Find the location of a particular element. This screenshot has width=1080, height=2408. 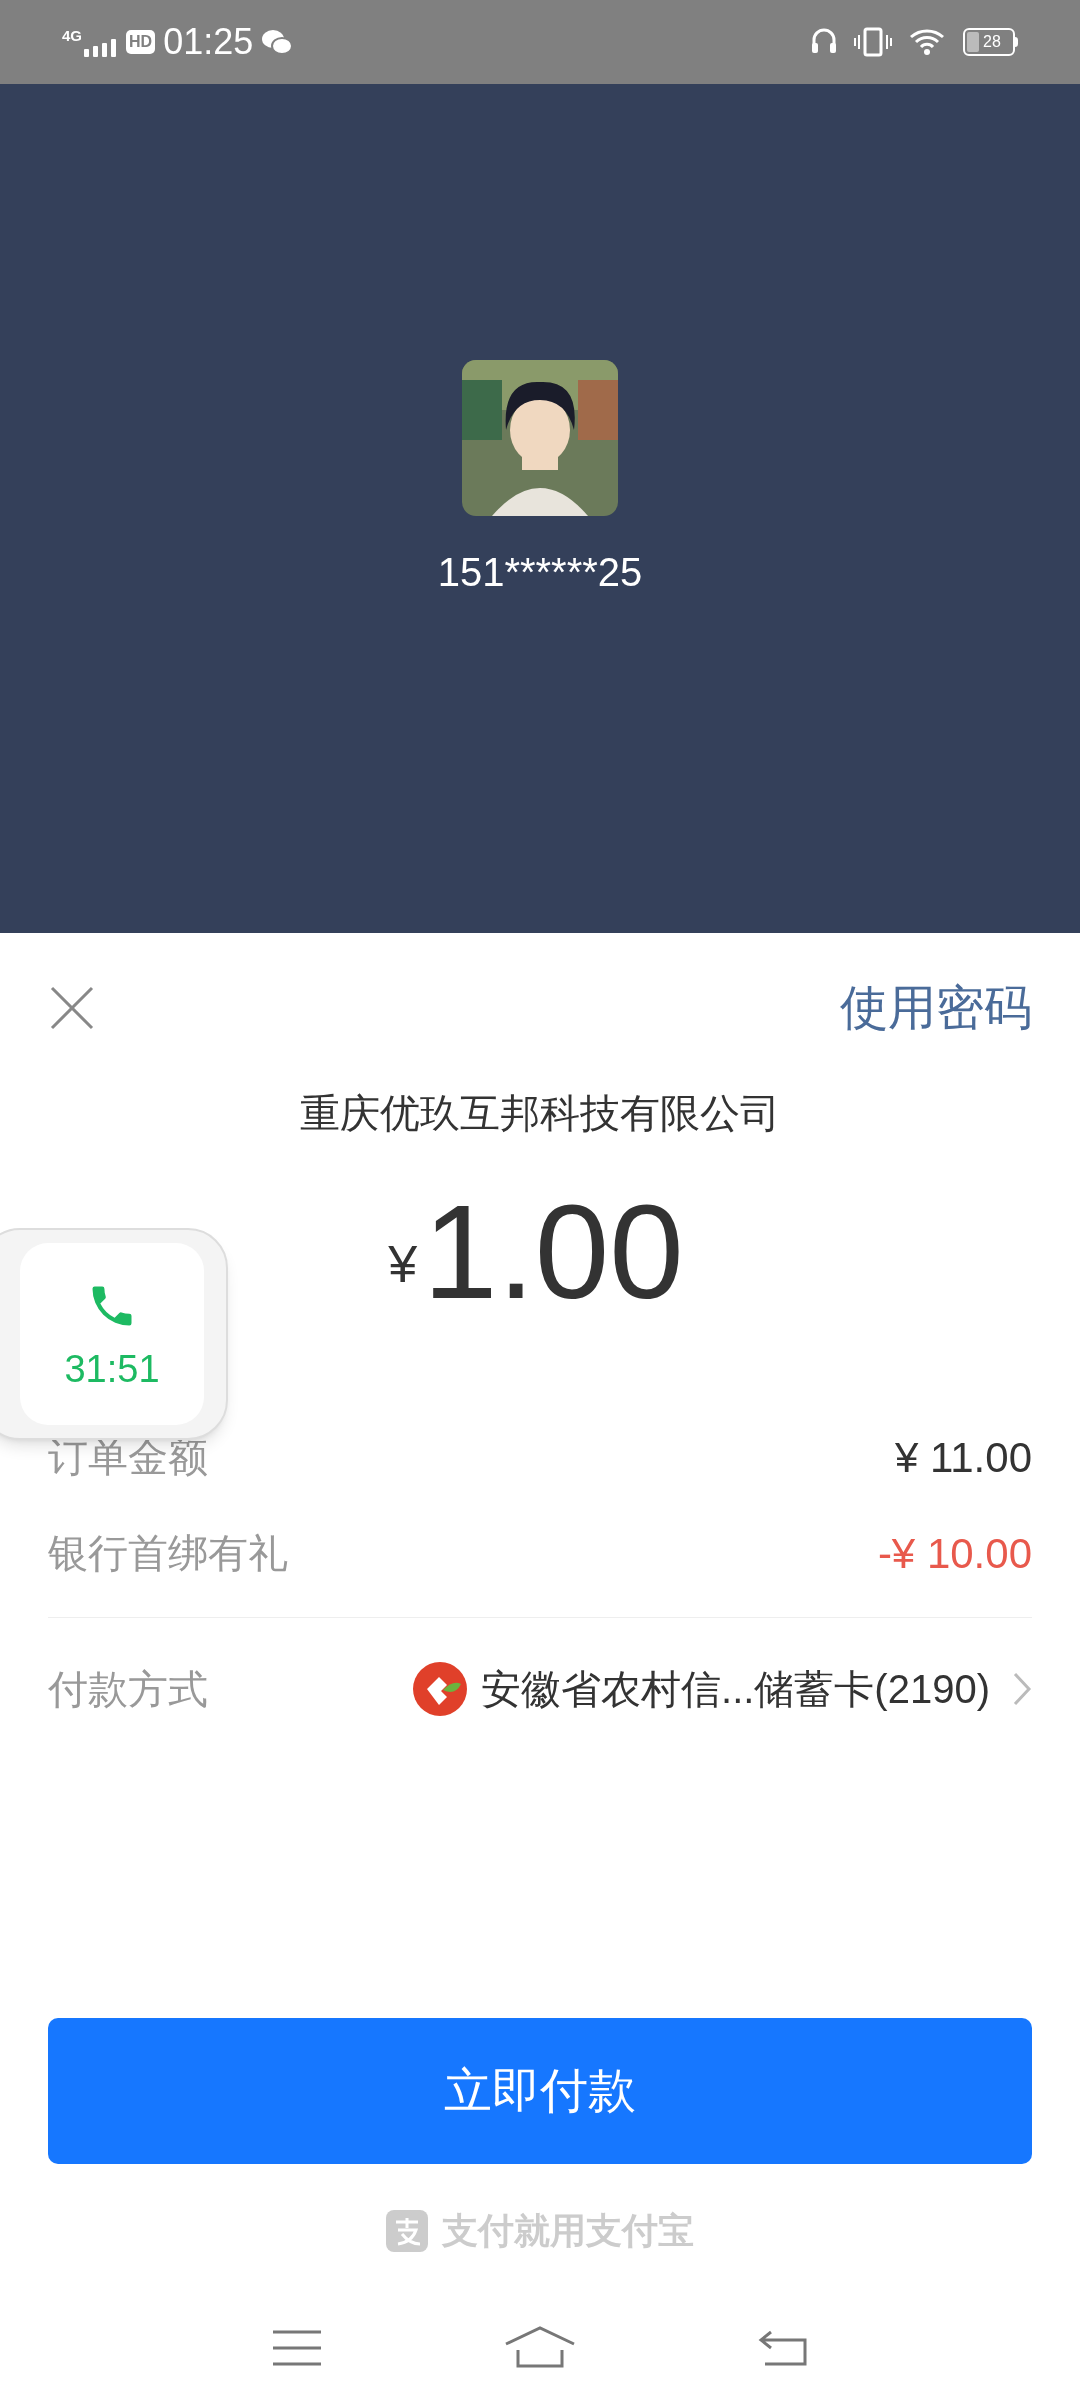

row-value: -¥ 10.00 is located at coordinates (954, 1553).